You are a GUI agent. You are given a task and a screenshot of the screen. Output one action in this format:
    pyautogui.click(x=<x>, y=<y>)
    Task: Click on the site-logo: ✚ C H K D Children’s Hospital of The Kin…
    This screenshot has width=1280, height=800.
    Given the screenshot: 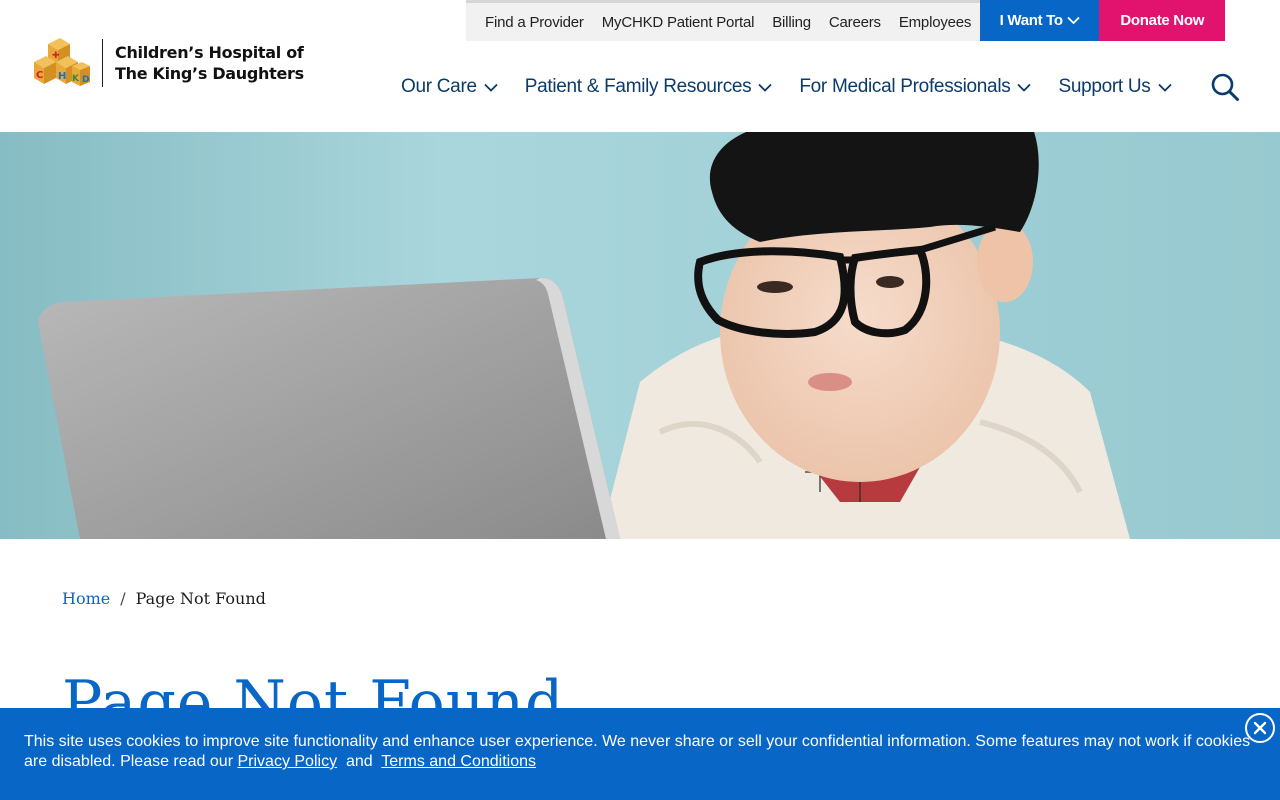 What is the action you would take?
    pyautogui.click(x=168, y=63)
    